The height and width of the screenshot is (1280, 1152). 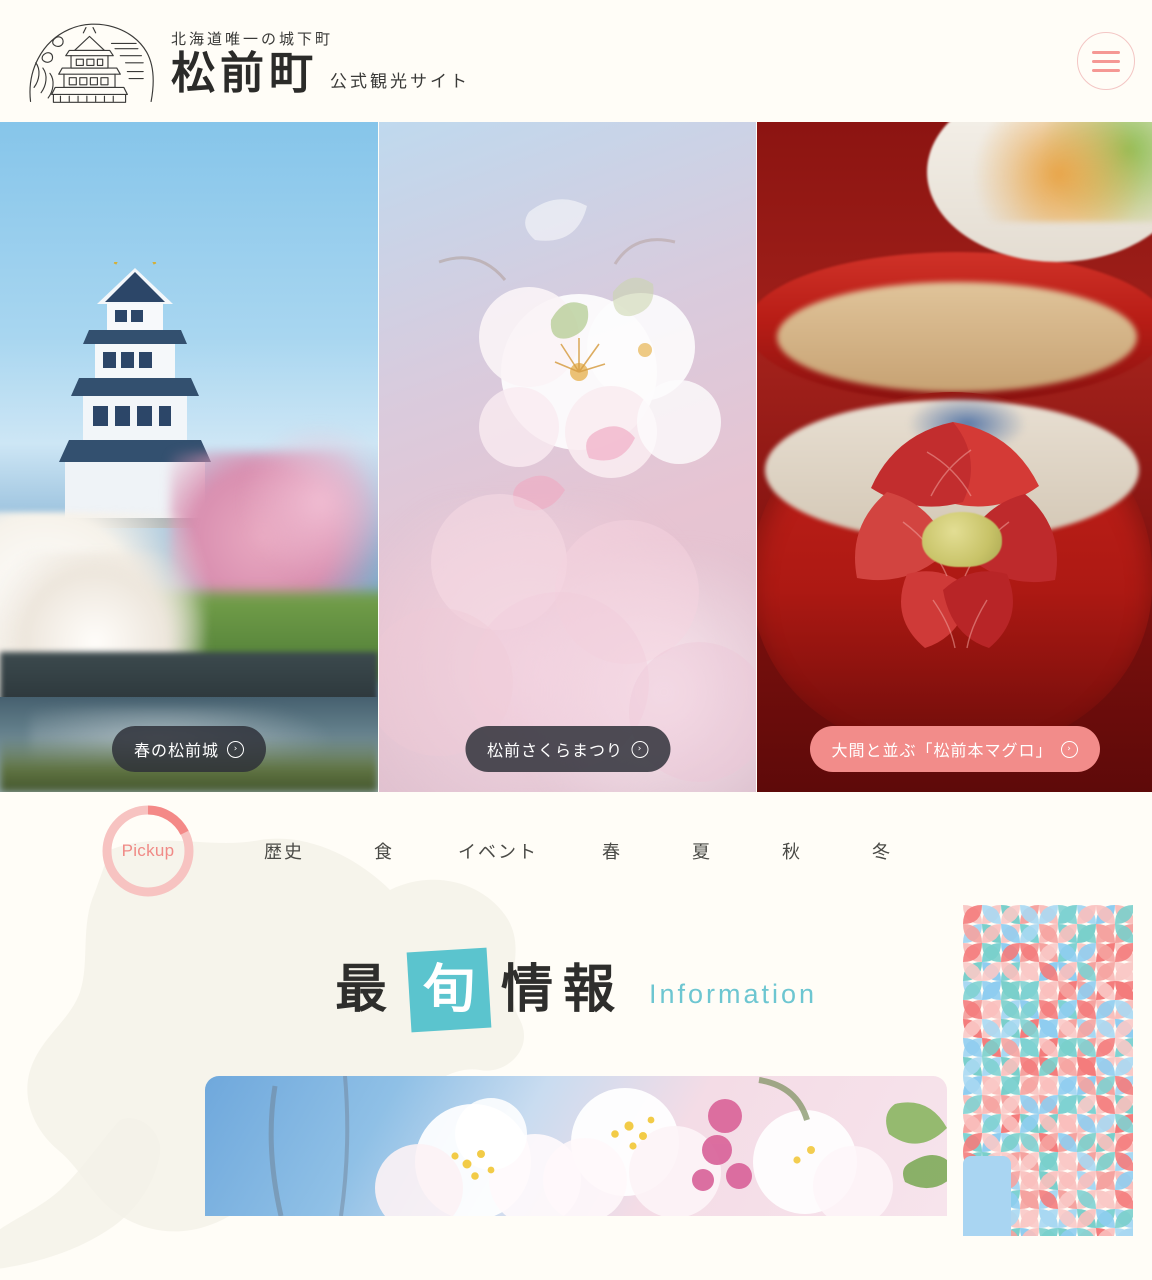 What do you see at coordinates (91, 63) in the screenshot?
I see `castle-wave-logo-icon` at bounding box center [91, 63].